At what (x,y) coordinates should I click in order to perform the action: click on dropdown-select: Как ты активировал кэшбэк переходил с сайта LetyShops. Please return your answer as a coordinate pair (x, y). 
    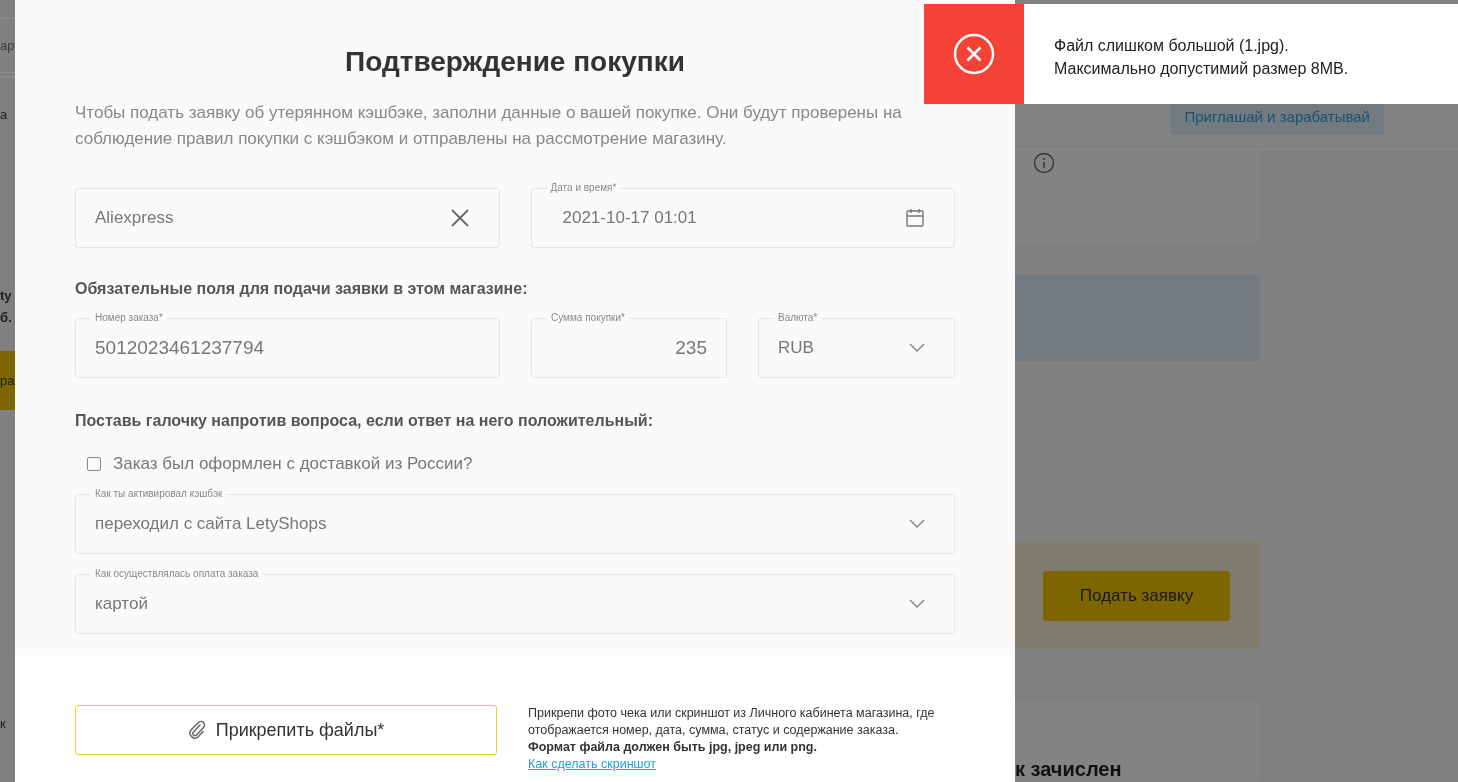
    Looking at the image, I should click on (515, 521).